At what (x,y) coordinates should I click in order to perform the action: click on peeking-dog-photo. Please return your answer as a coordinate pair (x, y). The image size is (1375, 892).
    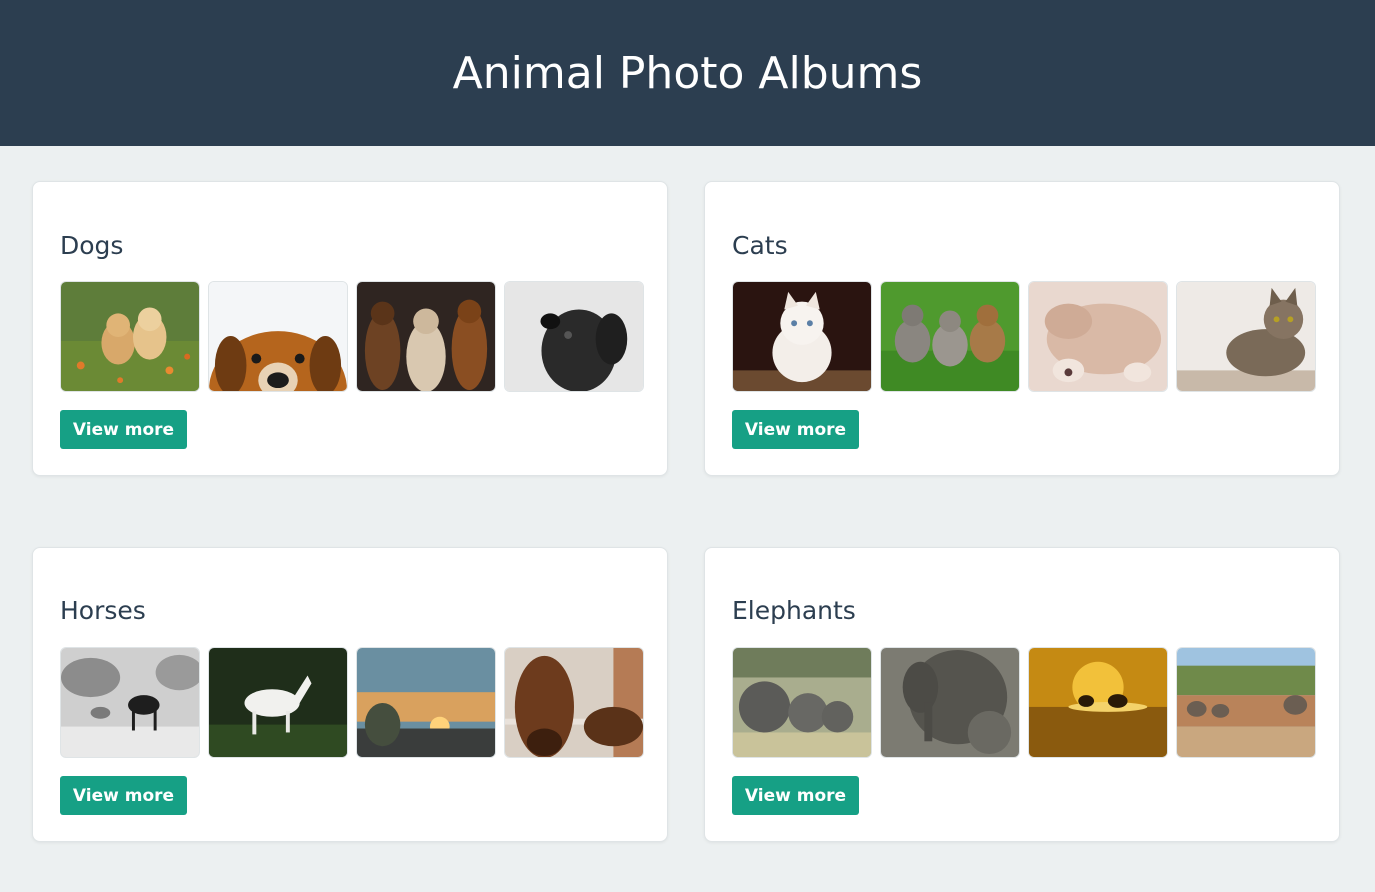
    Looking at the image, I should click on (278, 336).